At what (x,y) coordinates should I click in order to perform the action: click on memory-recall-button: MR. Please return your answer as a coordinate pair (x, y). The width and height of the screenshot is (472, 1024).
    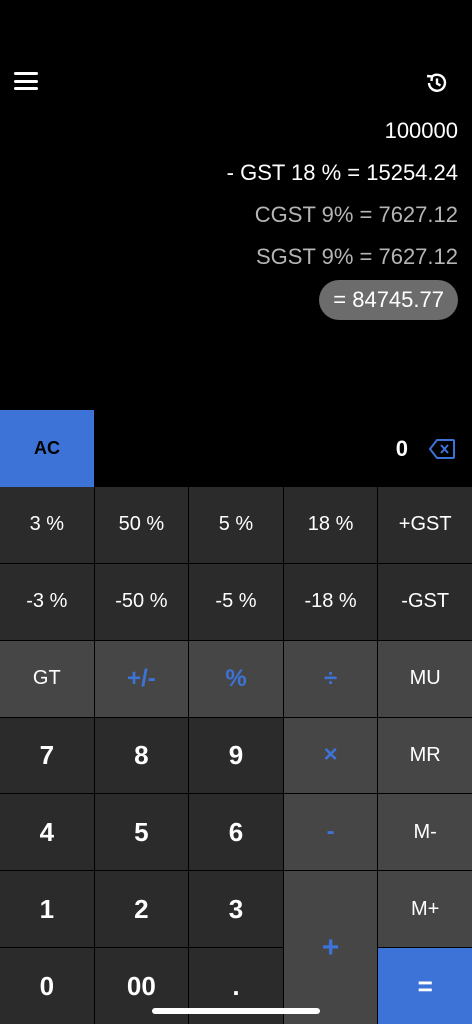
    Looking at the image, I should click on (425, 755).